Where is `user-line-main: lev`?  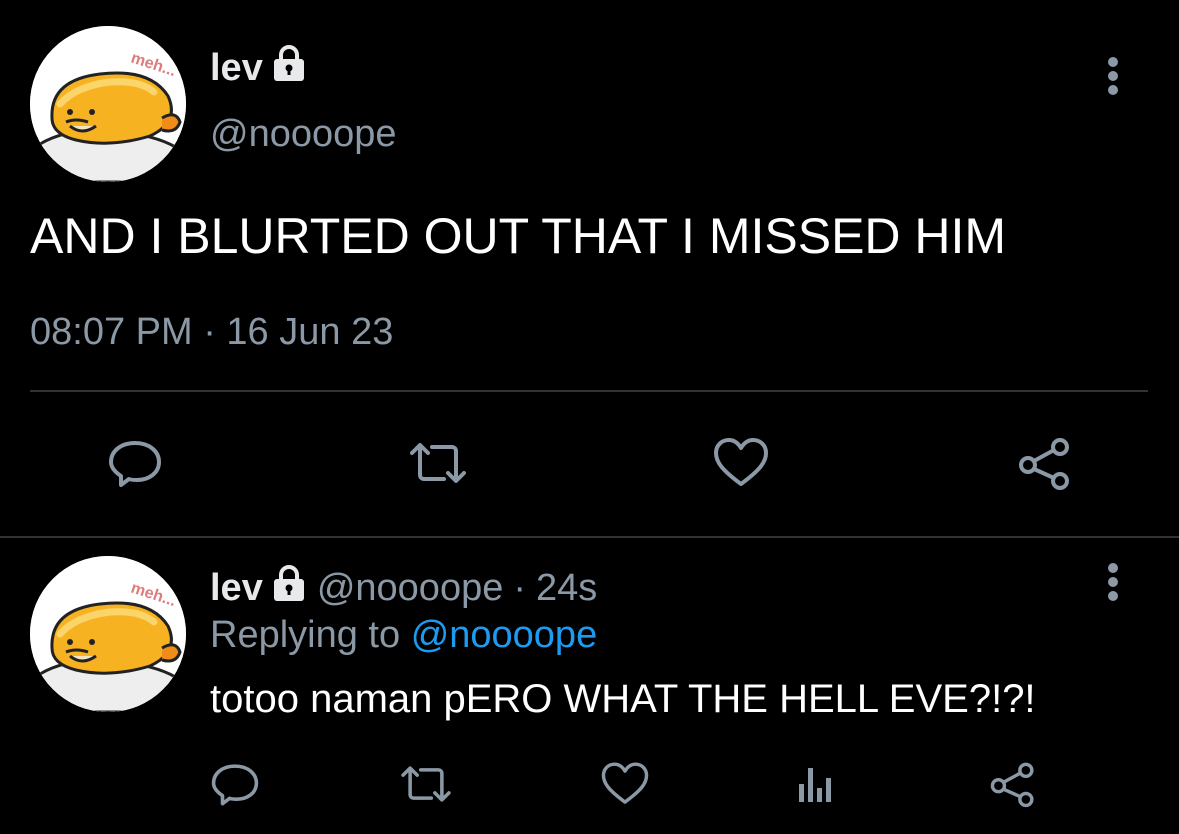 user-line-main: lev is located at coordinates (257, 68).